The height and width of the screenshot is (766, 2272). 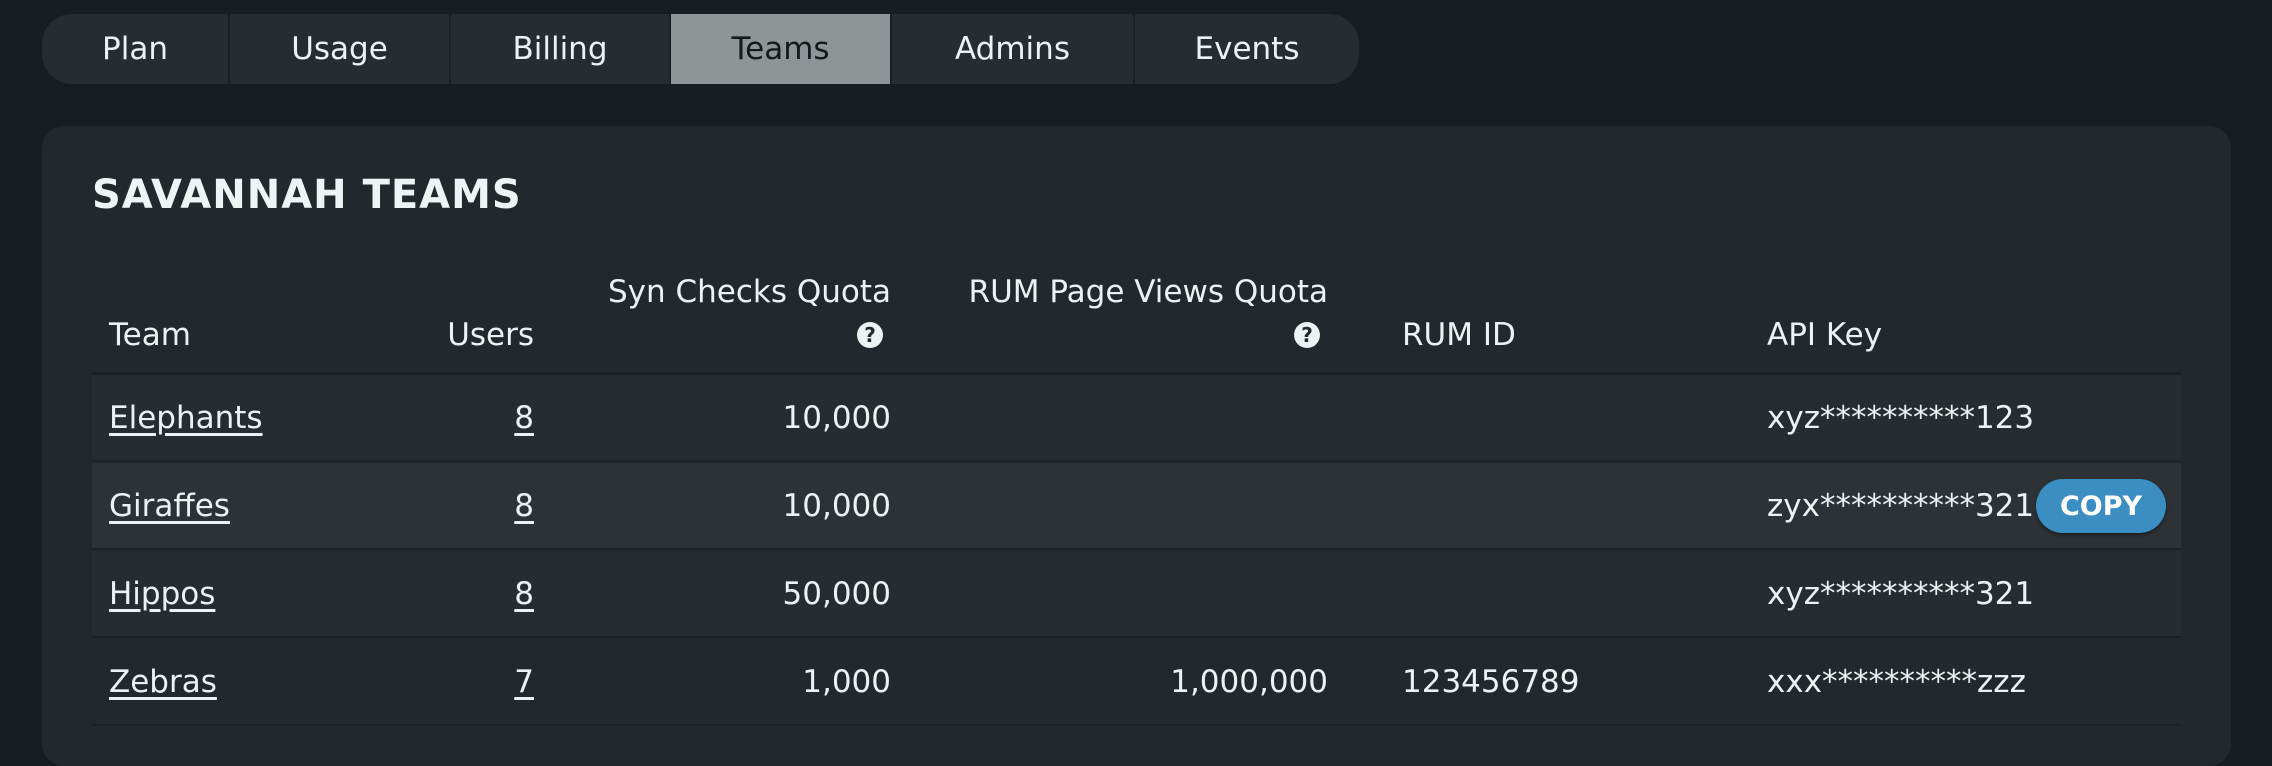 I want to click on table-row: Giraffes 8 10,000 zyx**********321 COPY, so click(x=1136, y=506).